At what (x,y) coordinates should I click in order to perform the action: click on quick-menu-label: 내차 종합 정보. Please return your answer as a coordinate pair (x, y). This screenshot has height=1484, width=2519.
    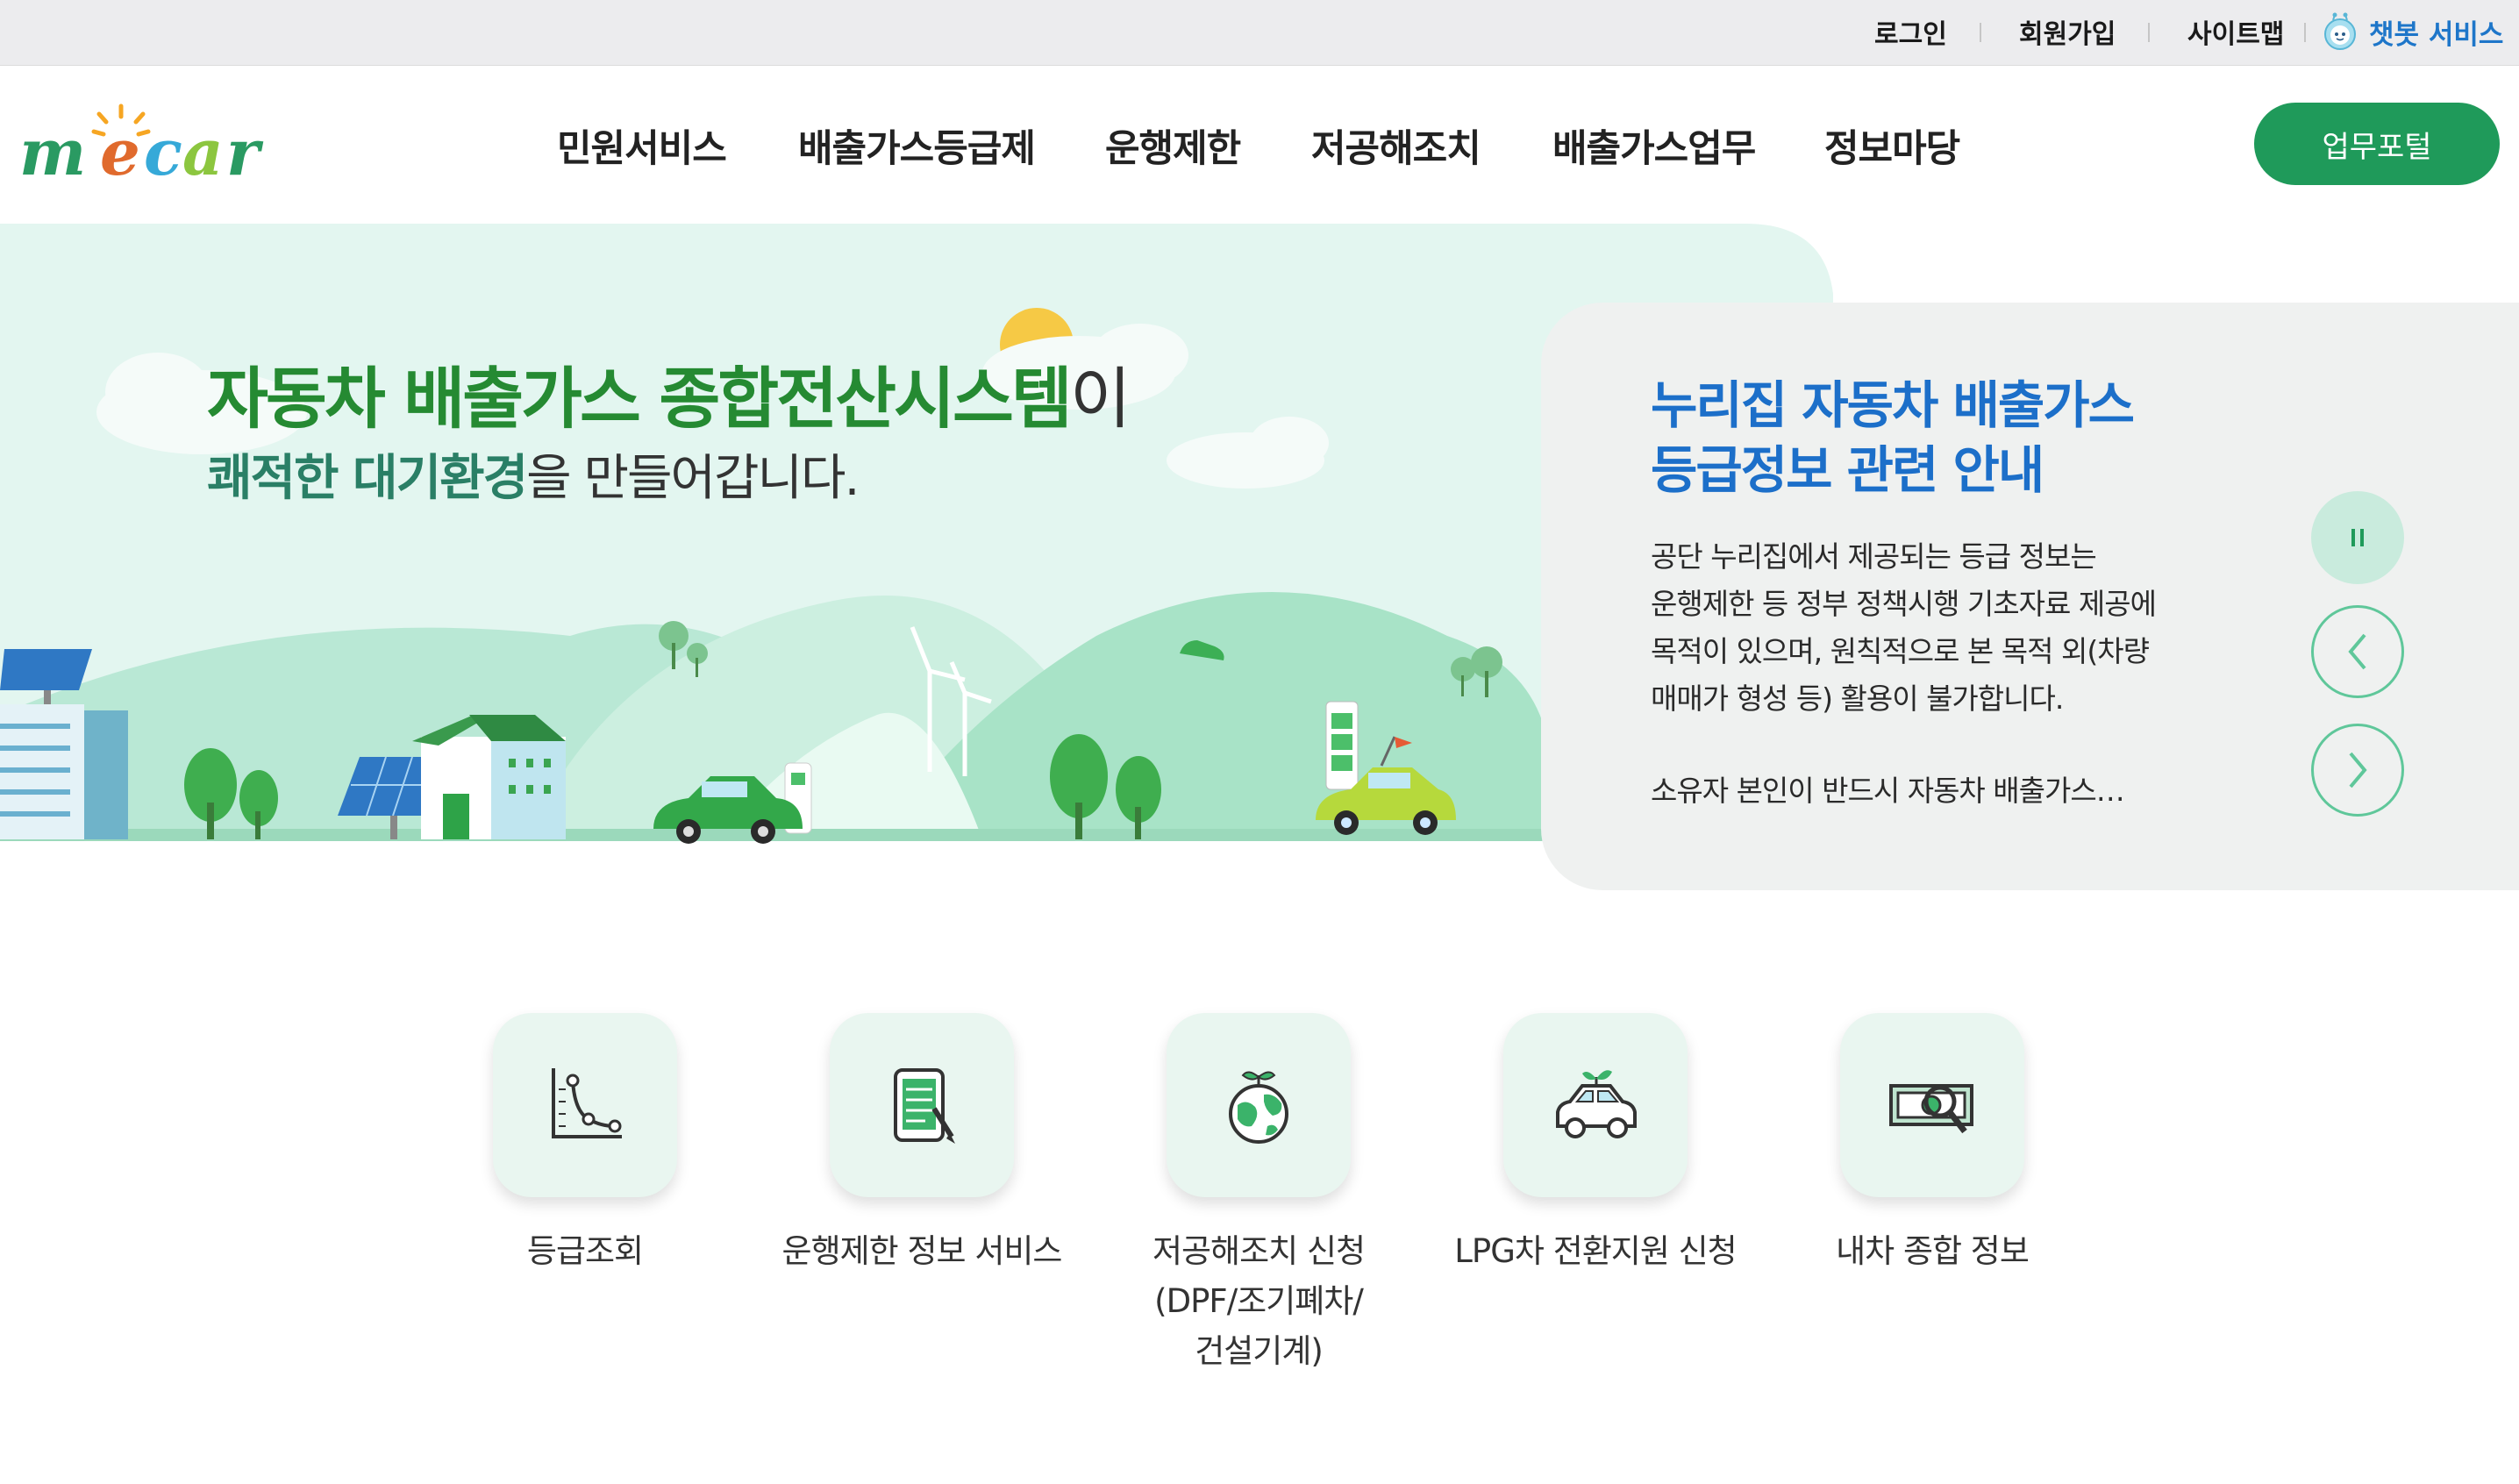
    Looking at the image, I should click on (1933, 1251).